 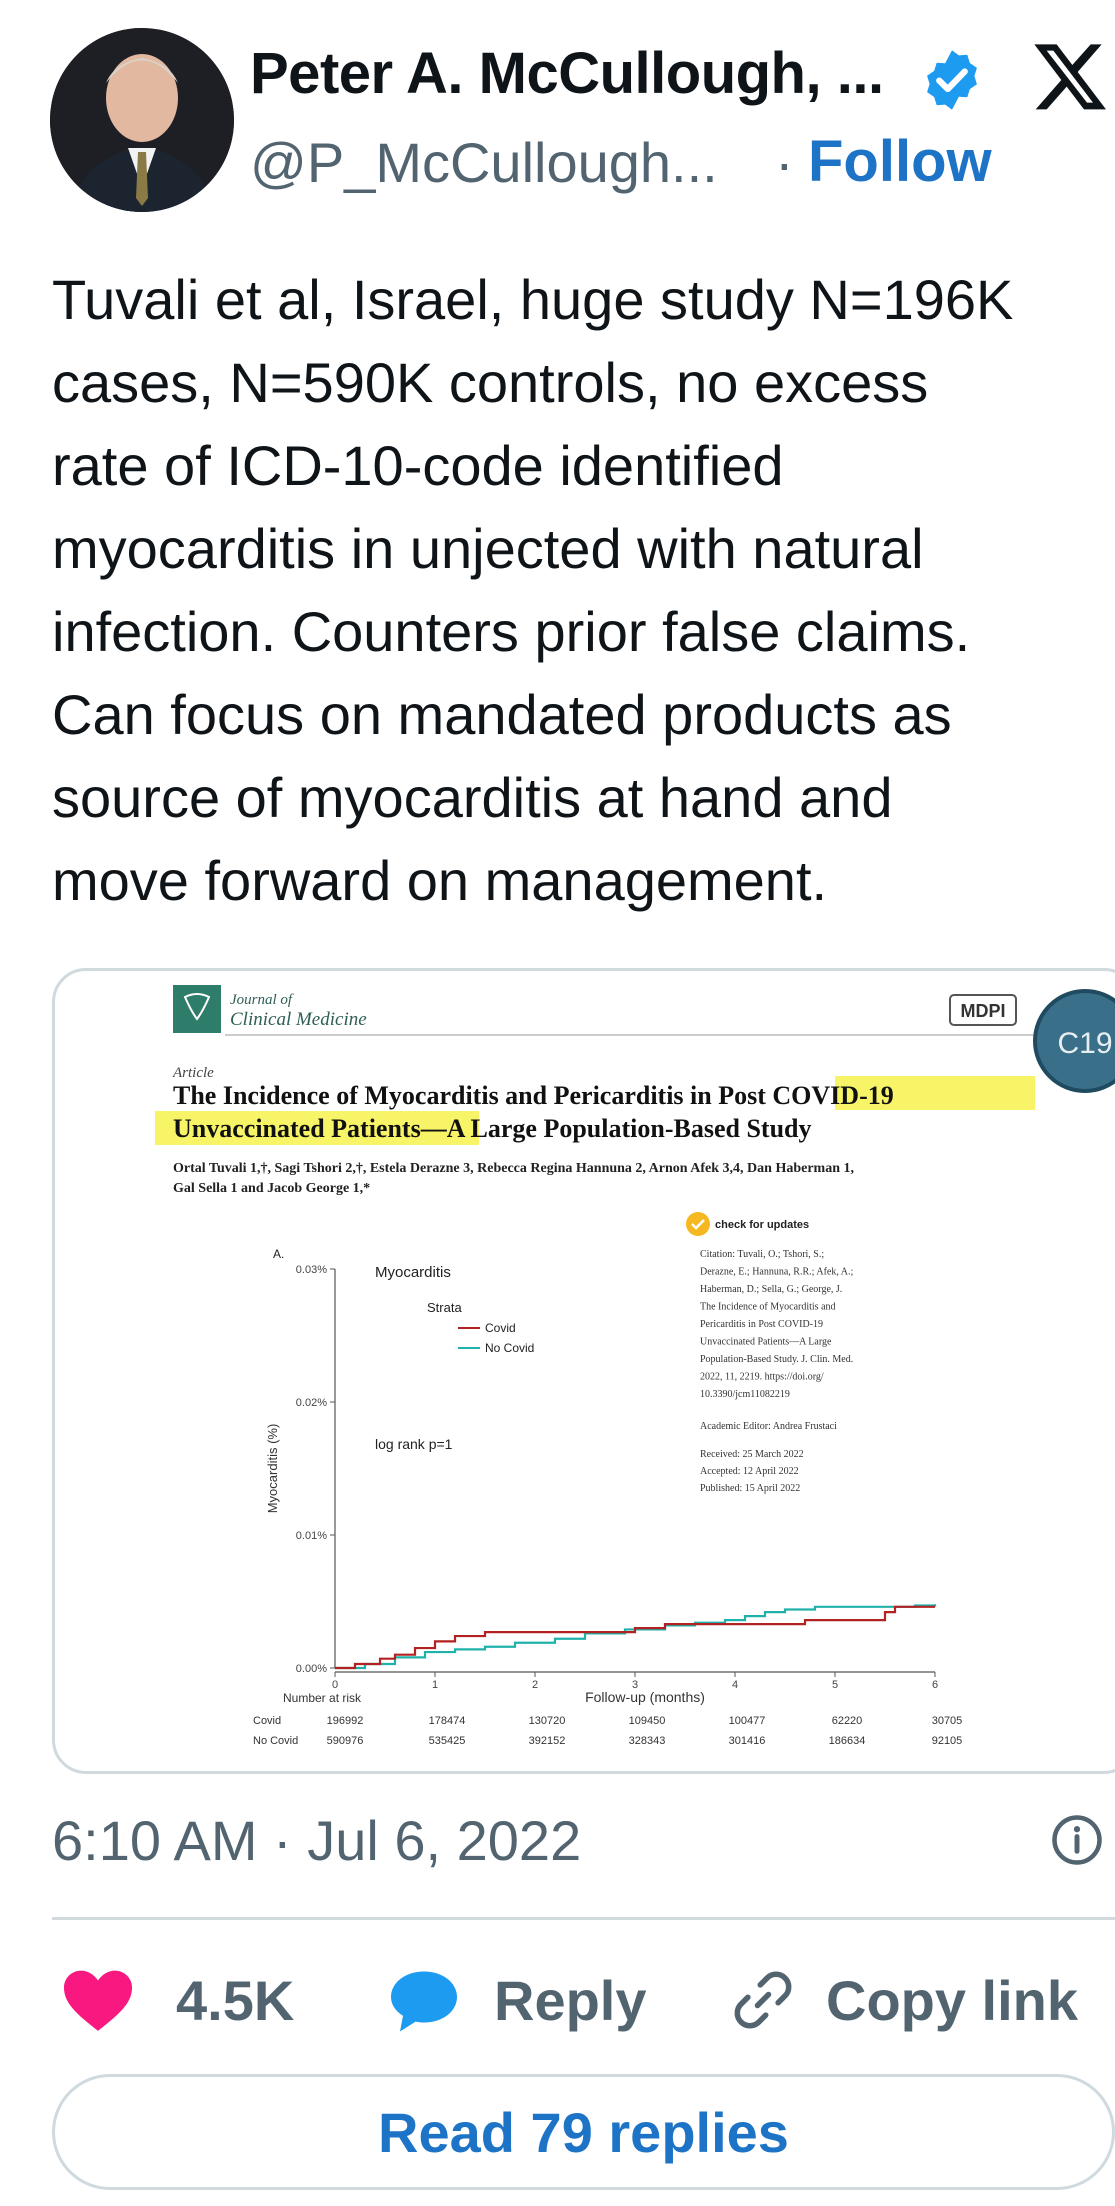 I want to click on risk-cell: 196992, so click(x=345, y=1721).